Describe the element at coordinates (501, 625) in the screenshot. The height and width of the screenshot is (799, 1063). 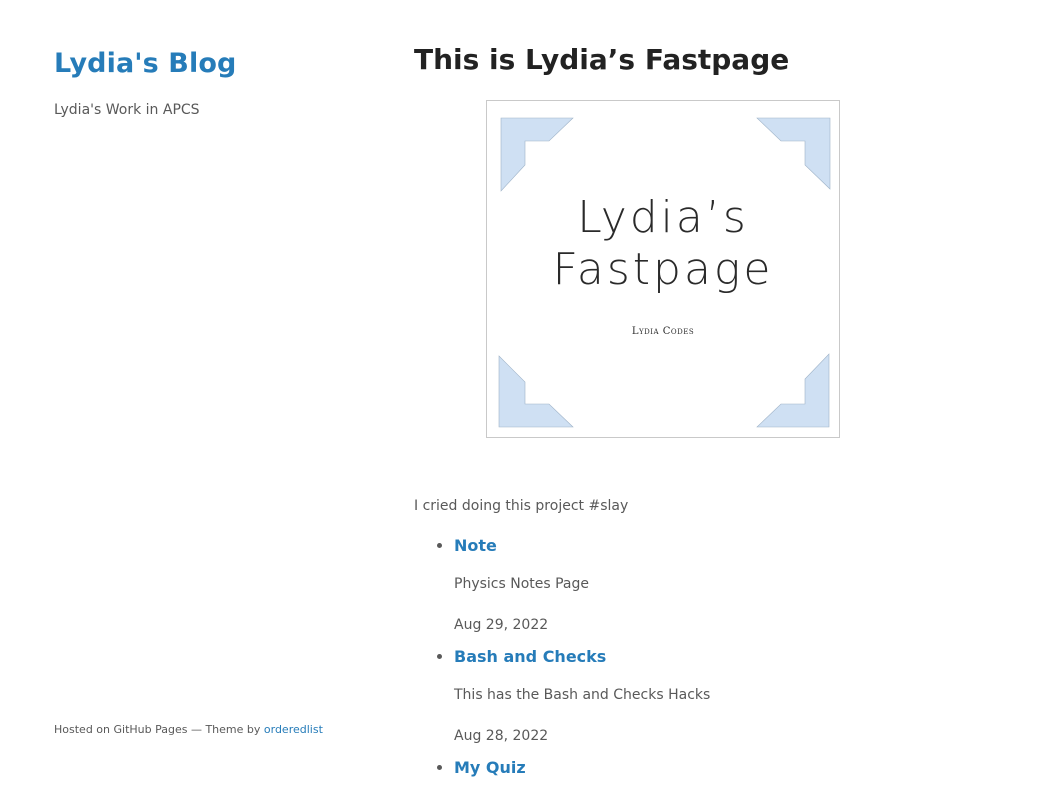
I see `post-date: Aug 29, 2022` at that location.